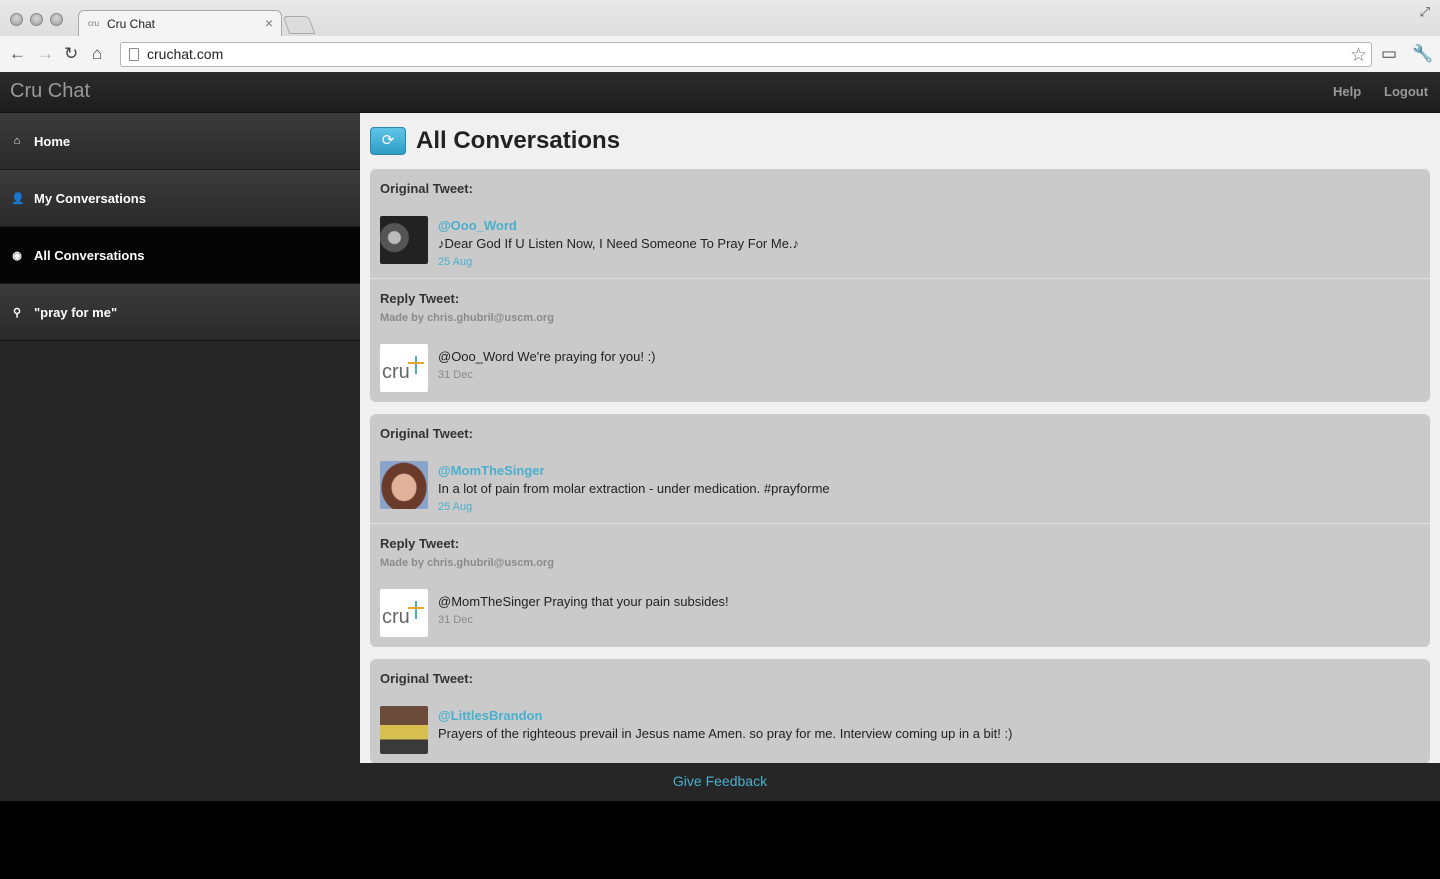 The width and height of the screenshot is (1440, 879). I want to click on tab-title: Cru Chat, so click(131, 24).